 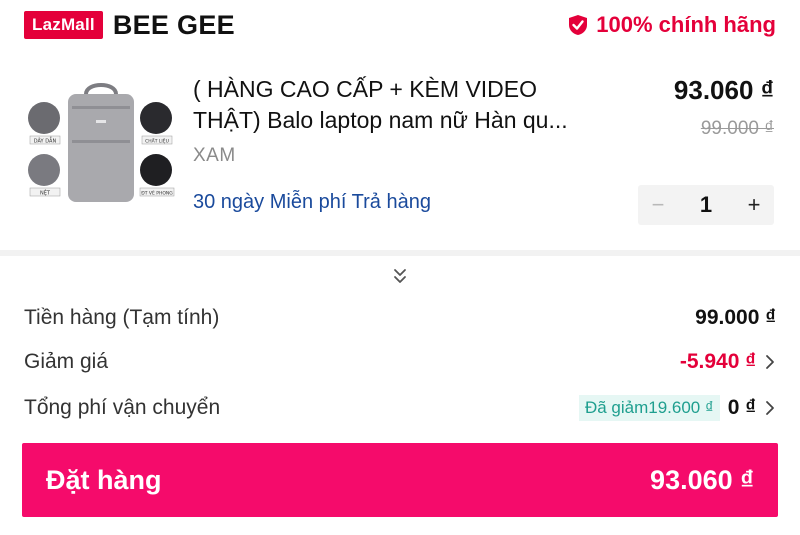 What do you see at coordinates (45, 193) in the screenshot?
I see `image-caption: NỆT` at bounding box center [45, 193].